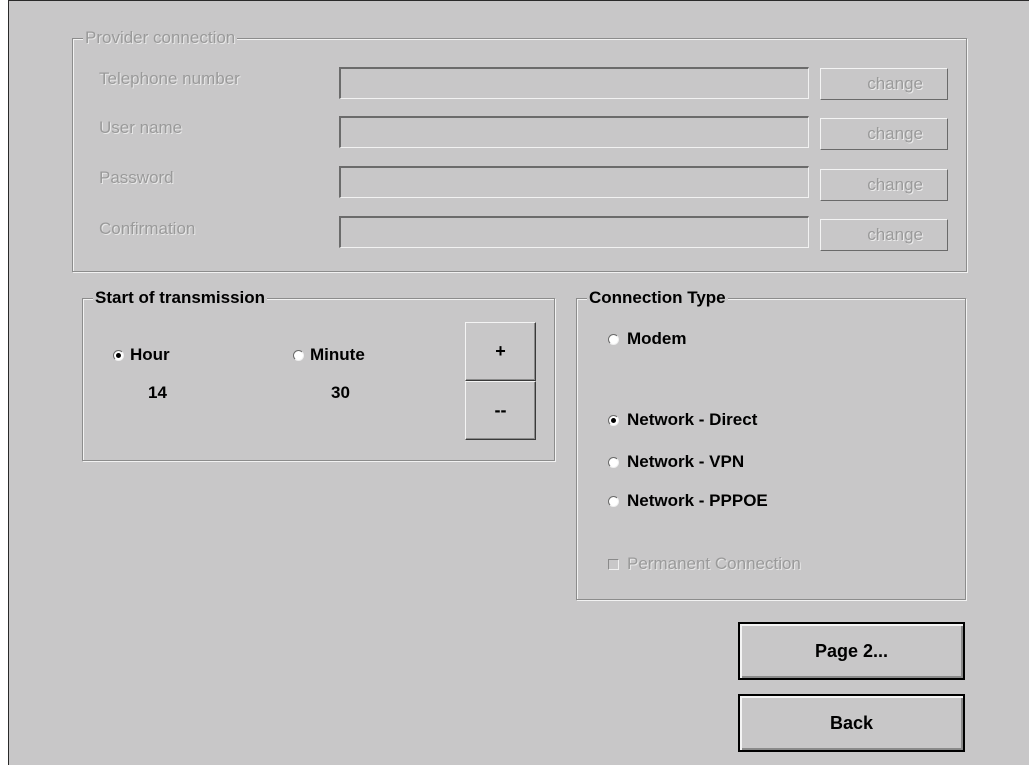 The width and height of the screenshot is (1029, 765). Describe the element at coordinates (714, 563) in the screenshot. I see `permanent-connection-label: Permanent Connection` at that location.